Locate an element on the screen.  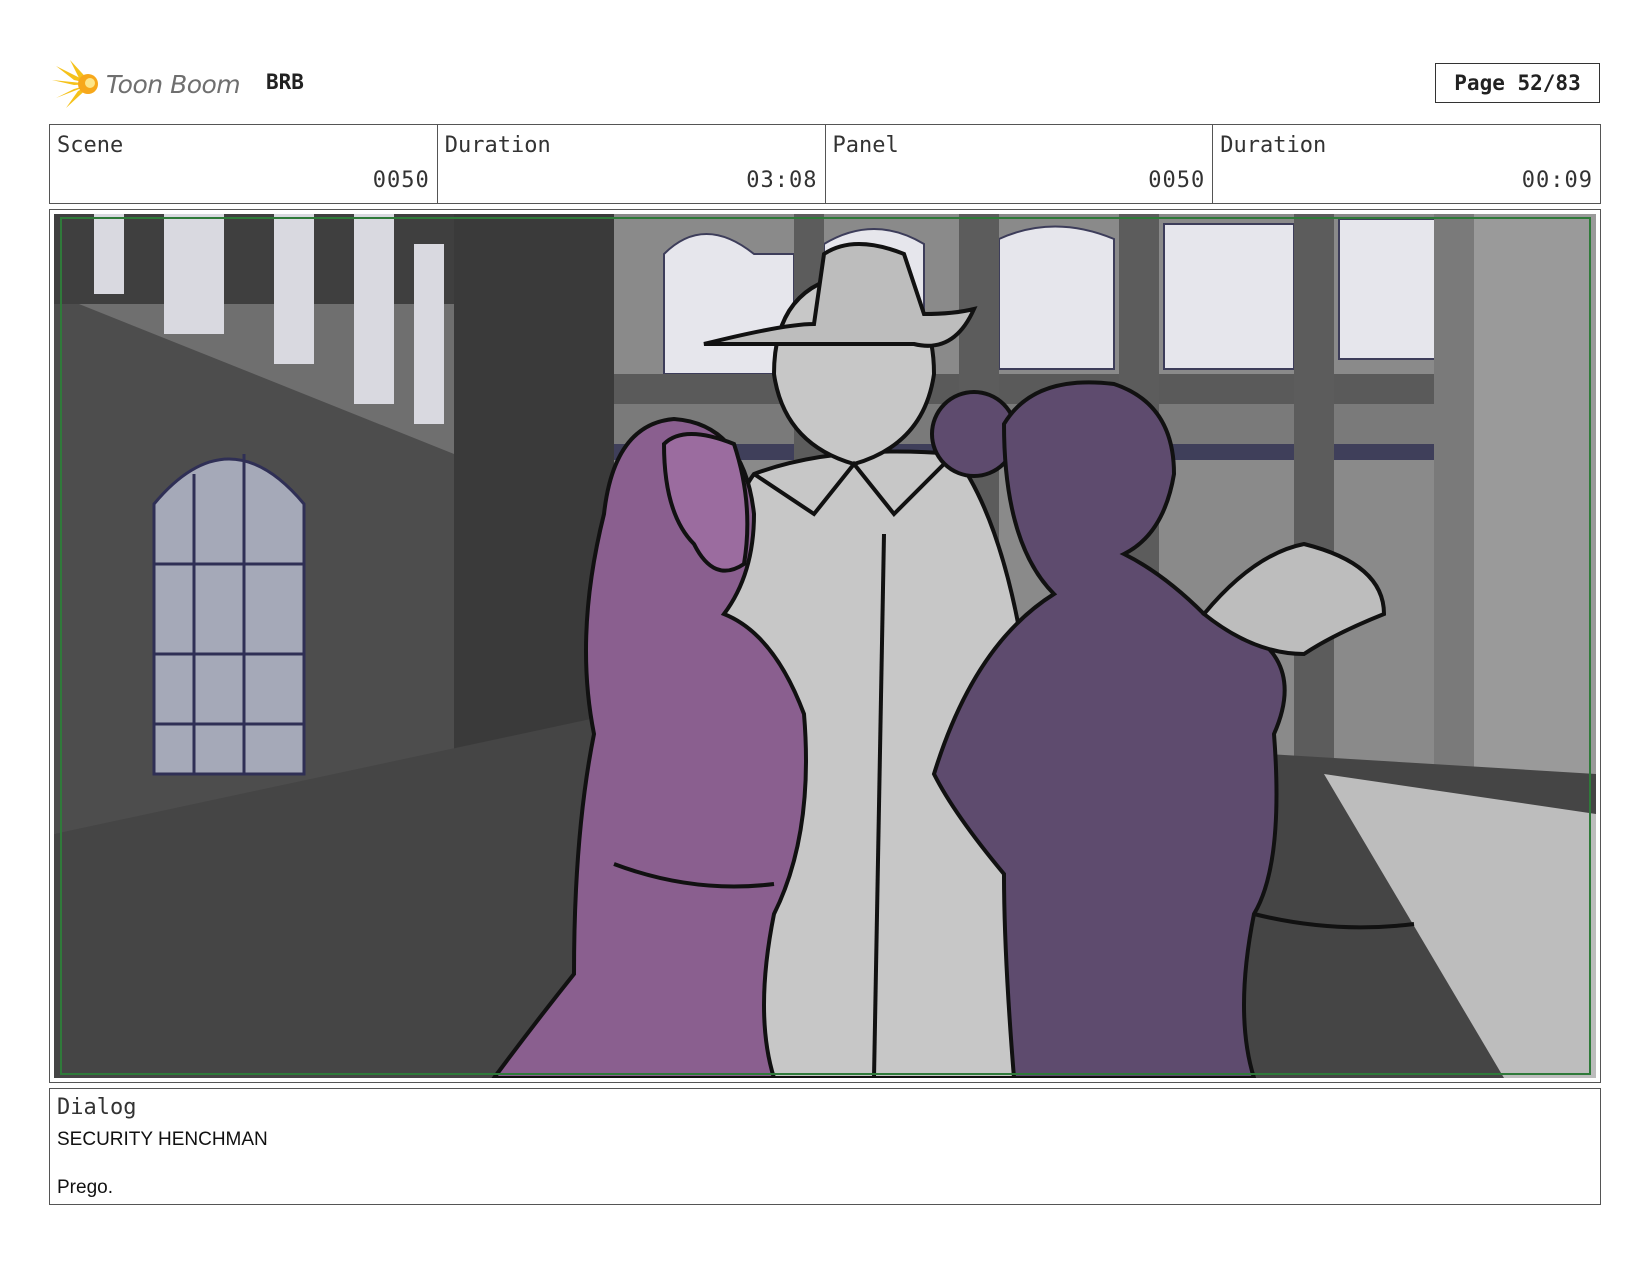
dialog-box: Dialog SECURITY HENCHMAN Prego. is located at coordinates (825, 1146).